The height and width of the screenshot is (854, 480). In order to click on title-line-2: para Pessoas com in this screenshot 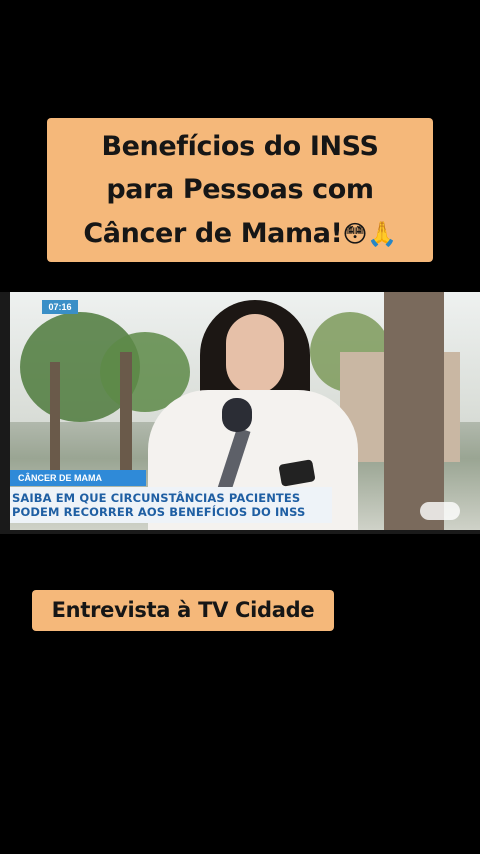, I will do `click(240, 189)`.